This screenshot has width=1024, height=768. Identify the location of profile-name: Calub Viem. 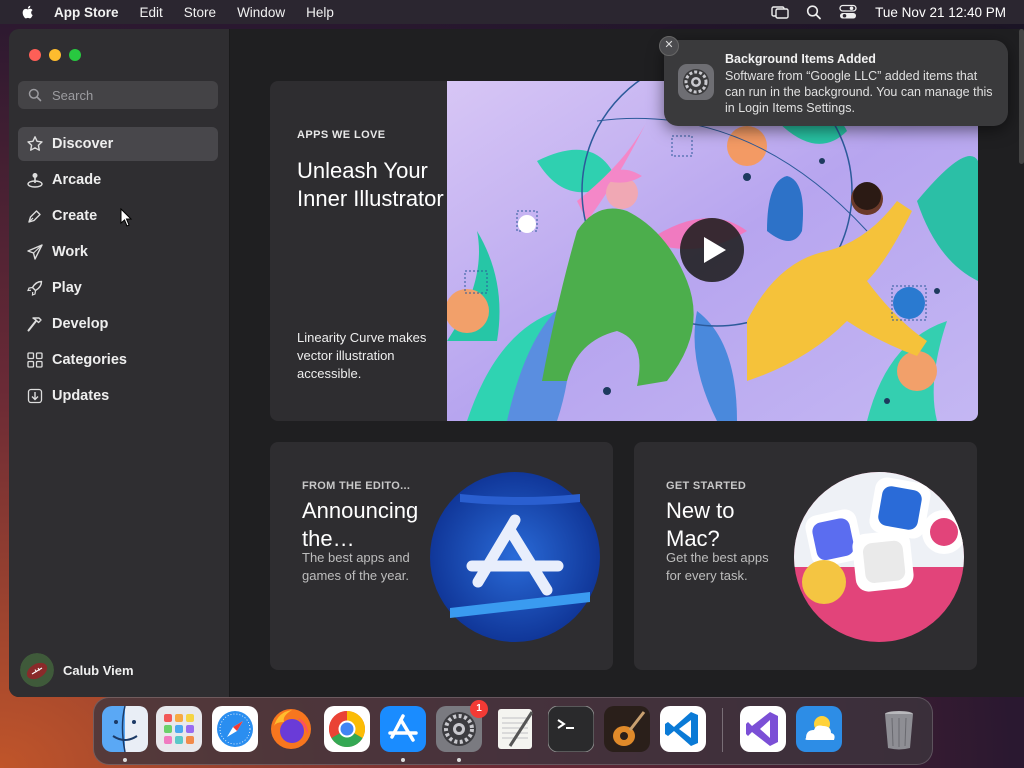
(98, 670).